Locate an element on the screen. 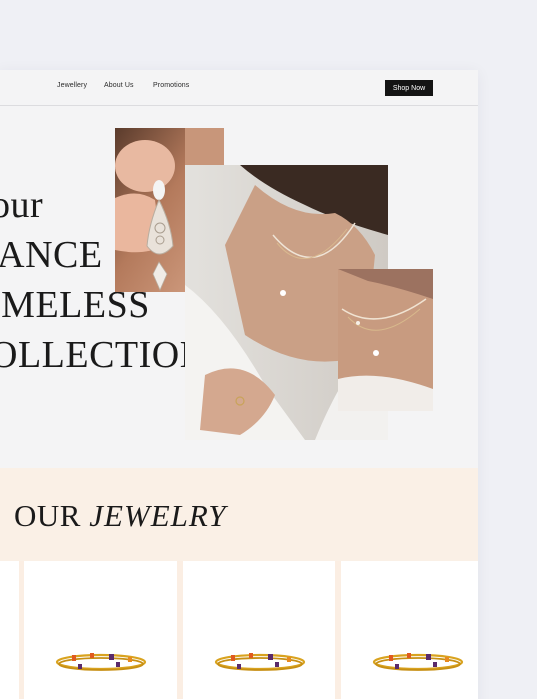 This screenshot has width=537, height=699. nav-link-jewellery: Jewellery is located at coordinates (72, 85).